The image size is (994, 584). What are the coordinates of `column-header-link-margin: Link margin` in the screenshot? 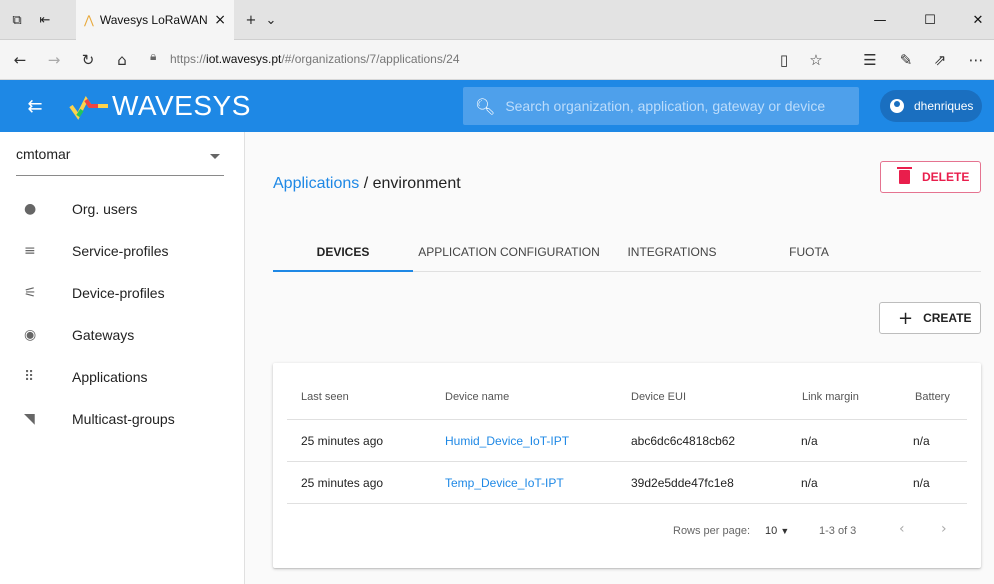 It's located at (830, 397).